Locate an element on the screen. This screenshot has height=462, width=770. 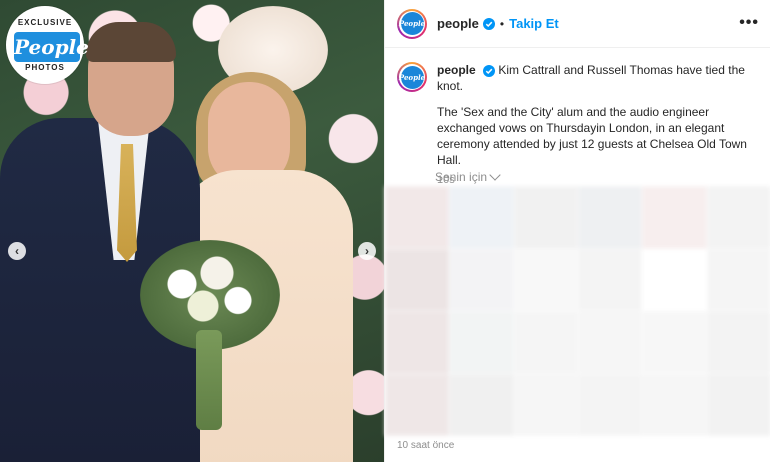
for-you-toggle: Senin için is located at coordinates (468, 176).